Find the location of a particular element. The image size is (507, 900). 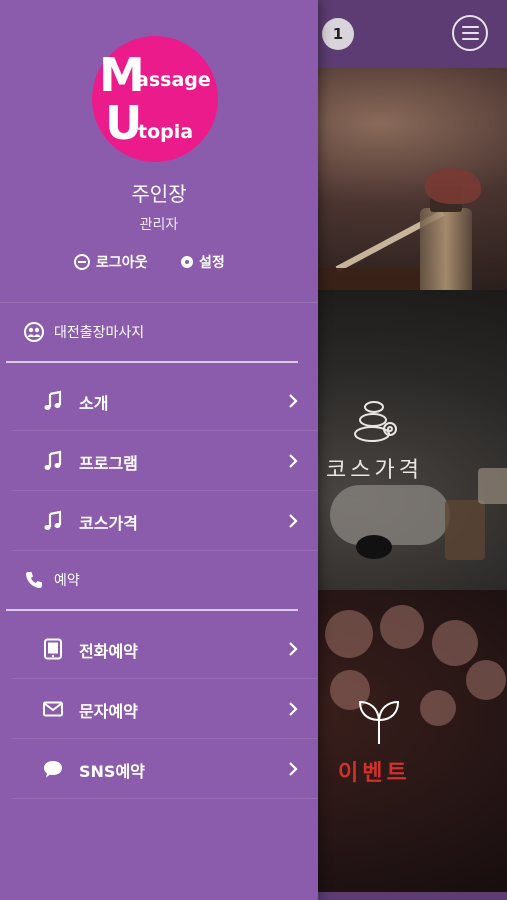

logo-letter-u: U is located at coordinates (124, 123).